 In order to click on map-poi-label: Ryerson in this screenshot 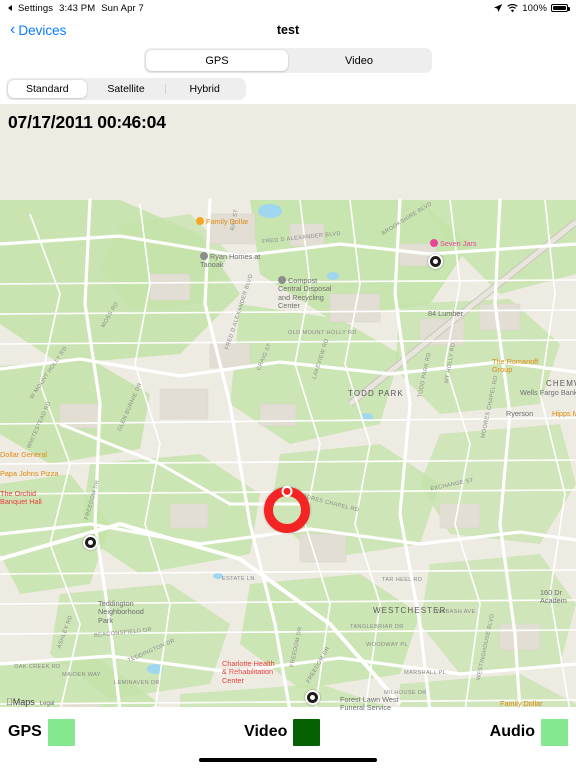, I will do `click(519, 413)`.